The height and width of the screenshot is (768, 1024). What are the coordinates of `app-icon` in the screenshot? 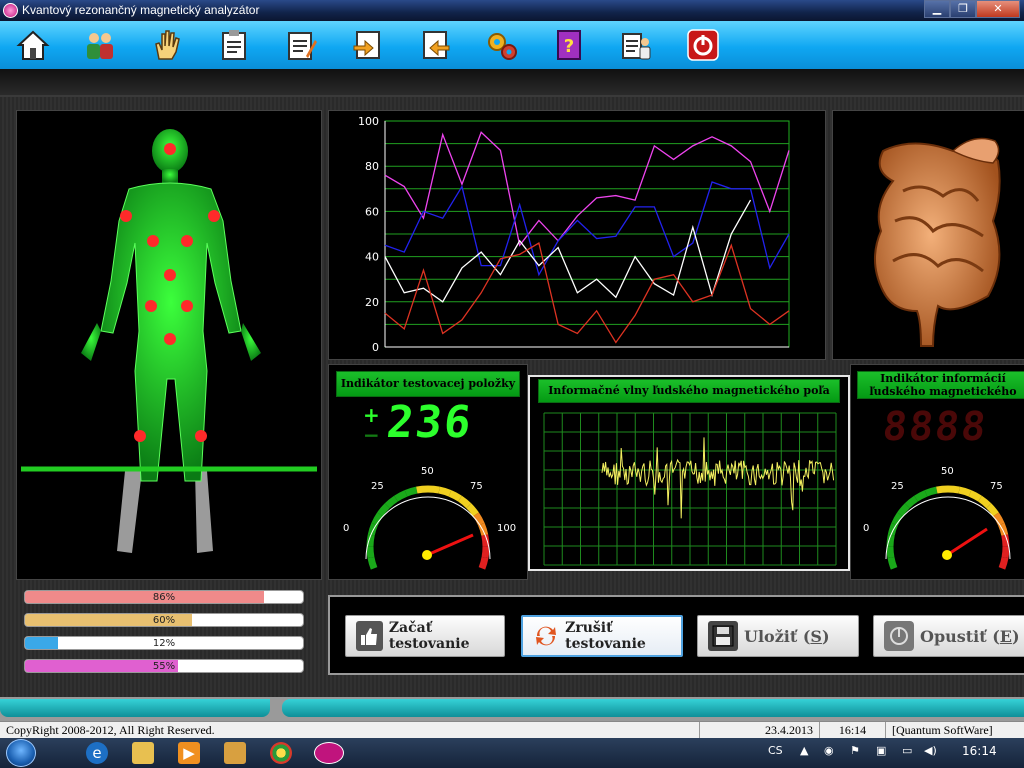 It's located at (10, 10).